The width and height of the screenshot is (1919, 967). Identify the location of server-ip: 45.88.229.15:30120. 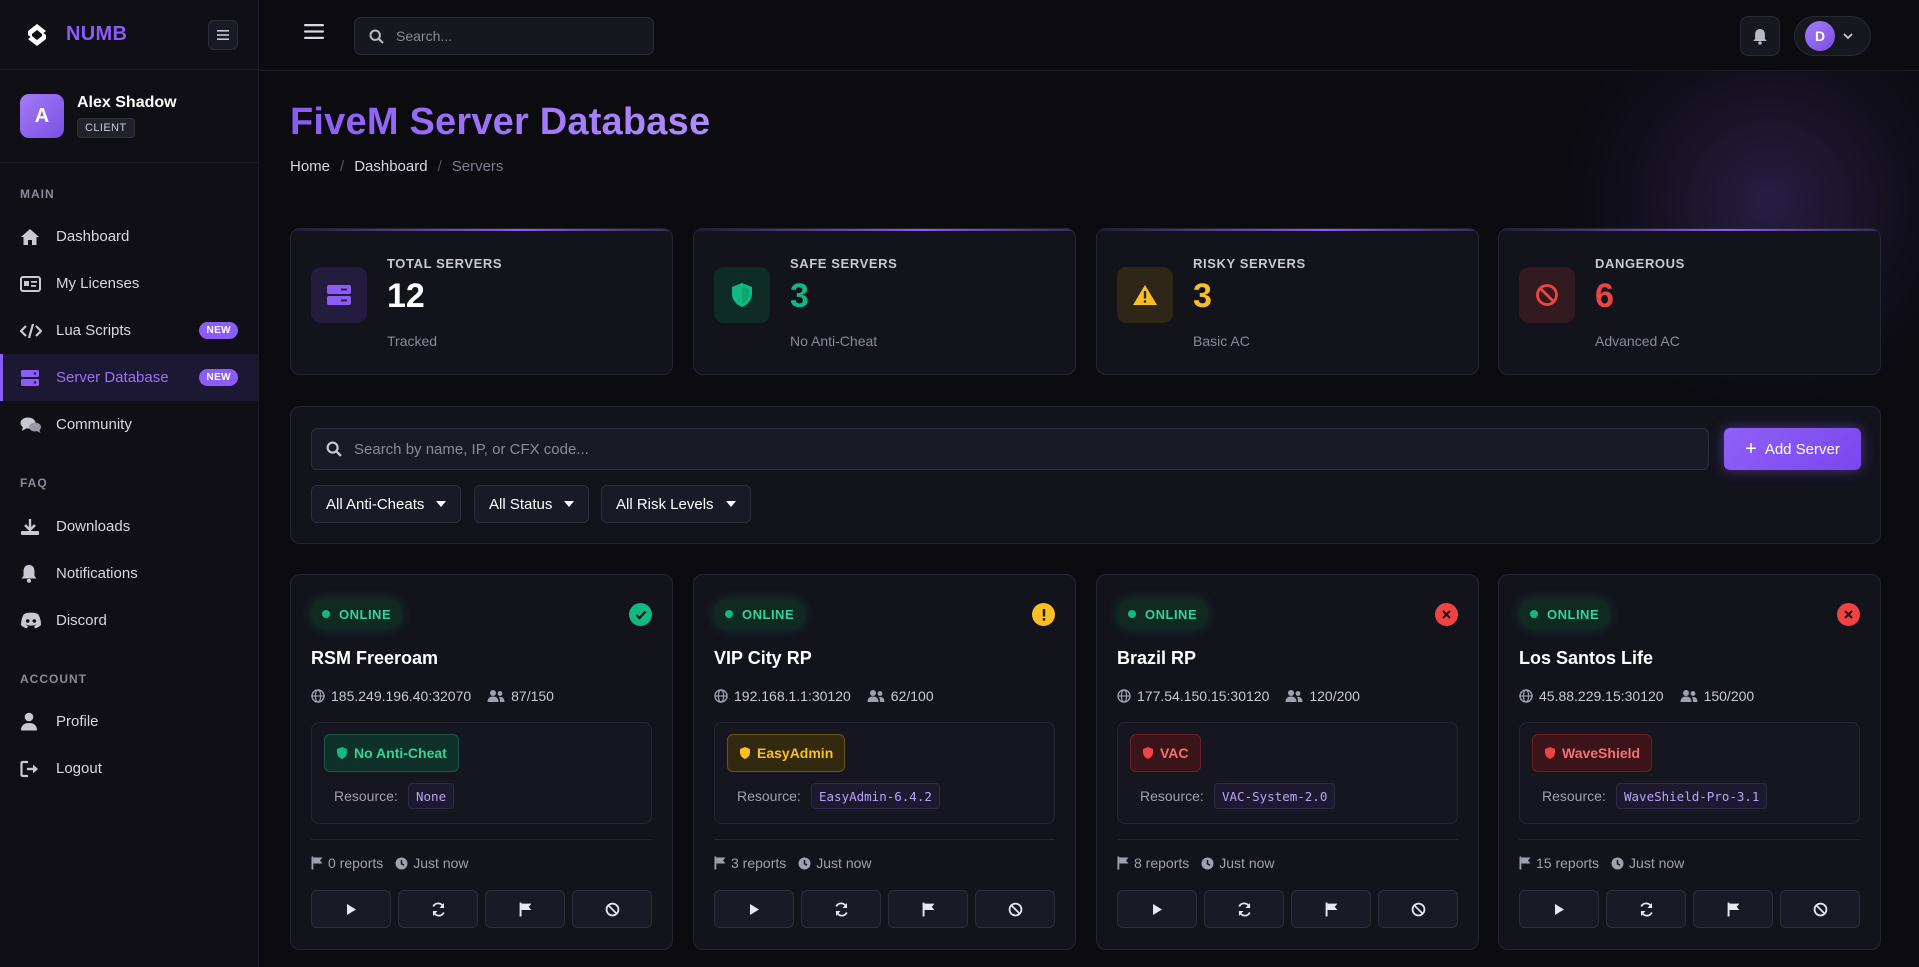
(1601, 696).